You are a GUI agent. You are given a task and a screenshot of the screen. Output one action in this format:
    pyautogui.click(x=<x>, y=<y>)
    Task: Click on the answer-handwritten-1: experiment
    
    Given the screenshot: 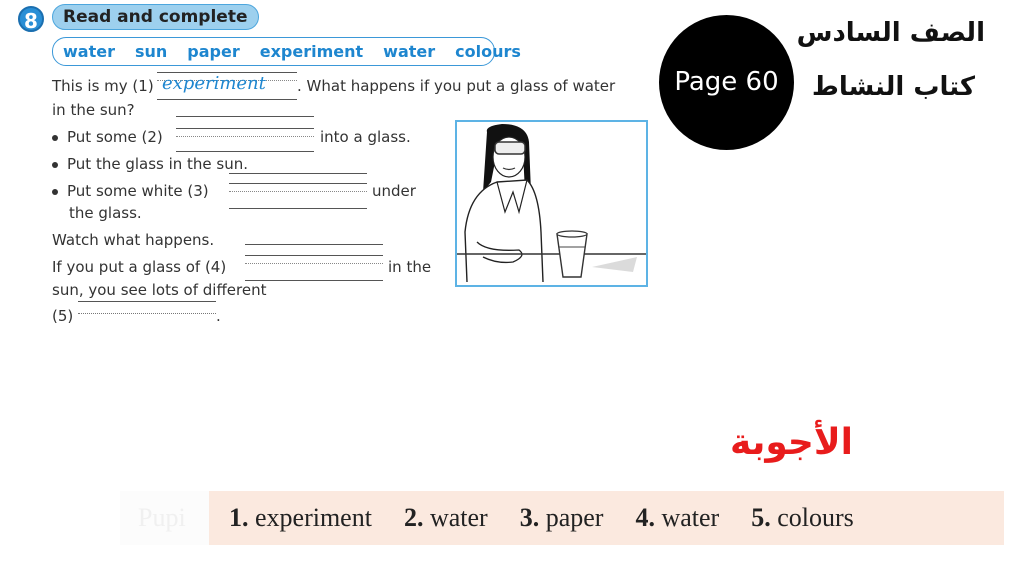 What is the action you would take?
    pyautogui.click(x=214, y=83)
    